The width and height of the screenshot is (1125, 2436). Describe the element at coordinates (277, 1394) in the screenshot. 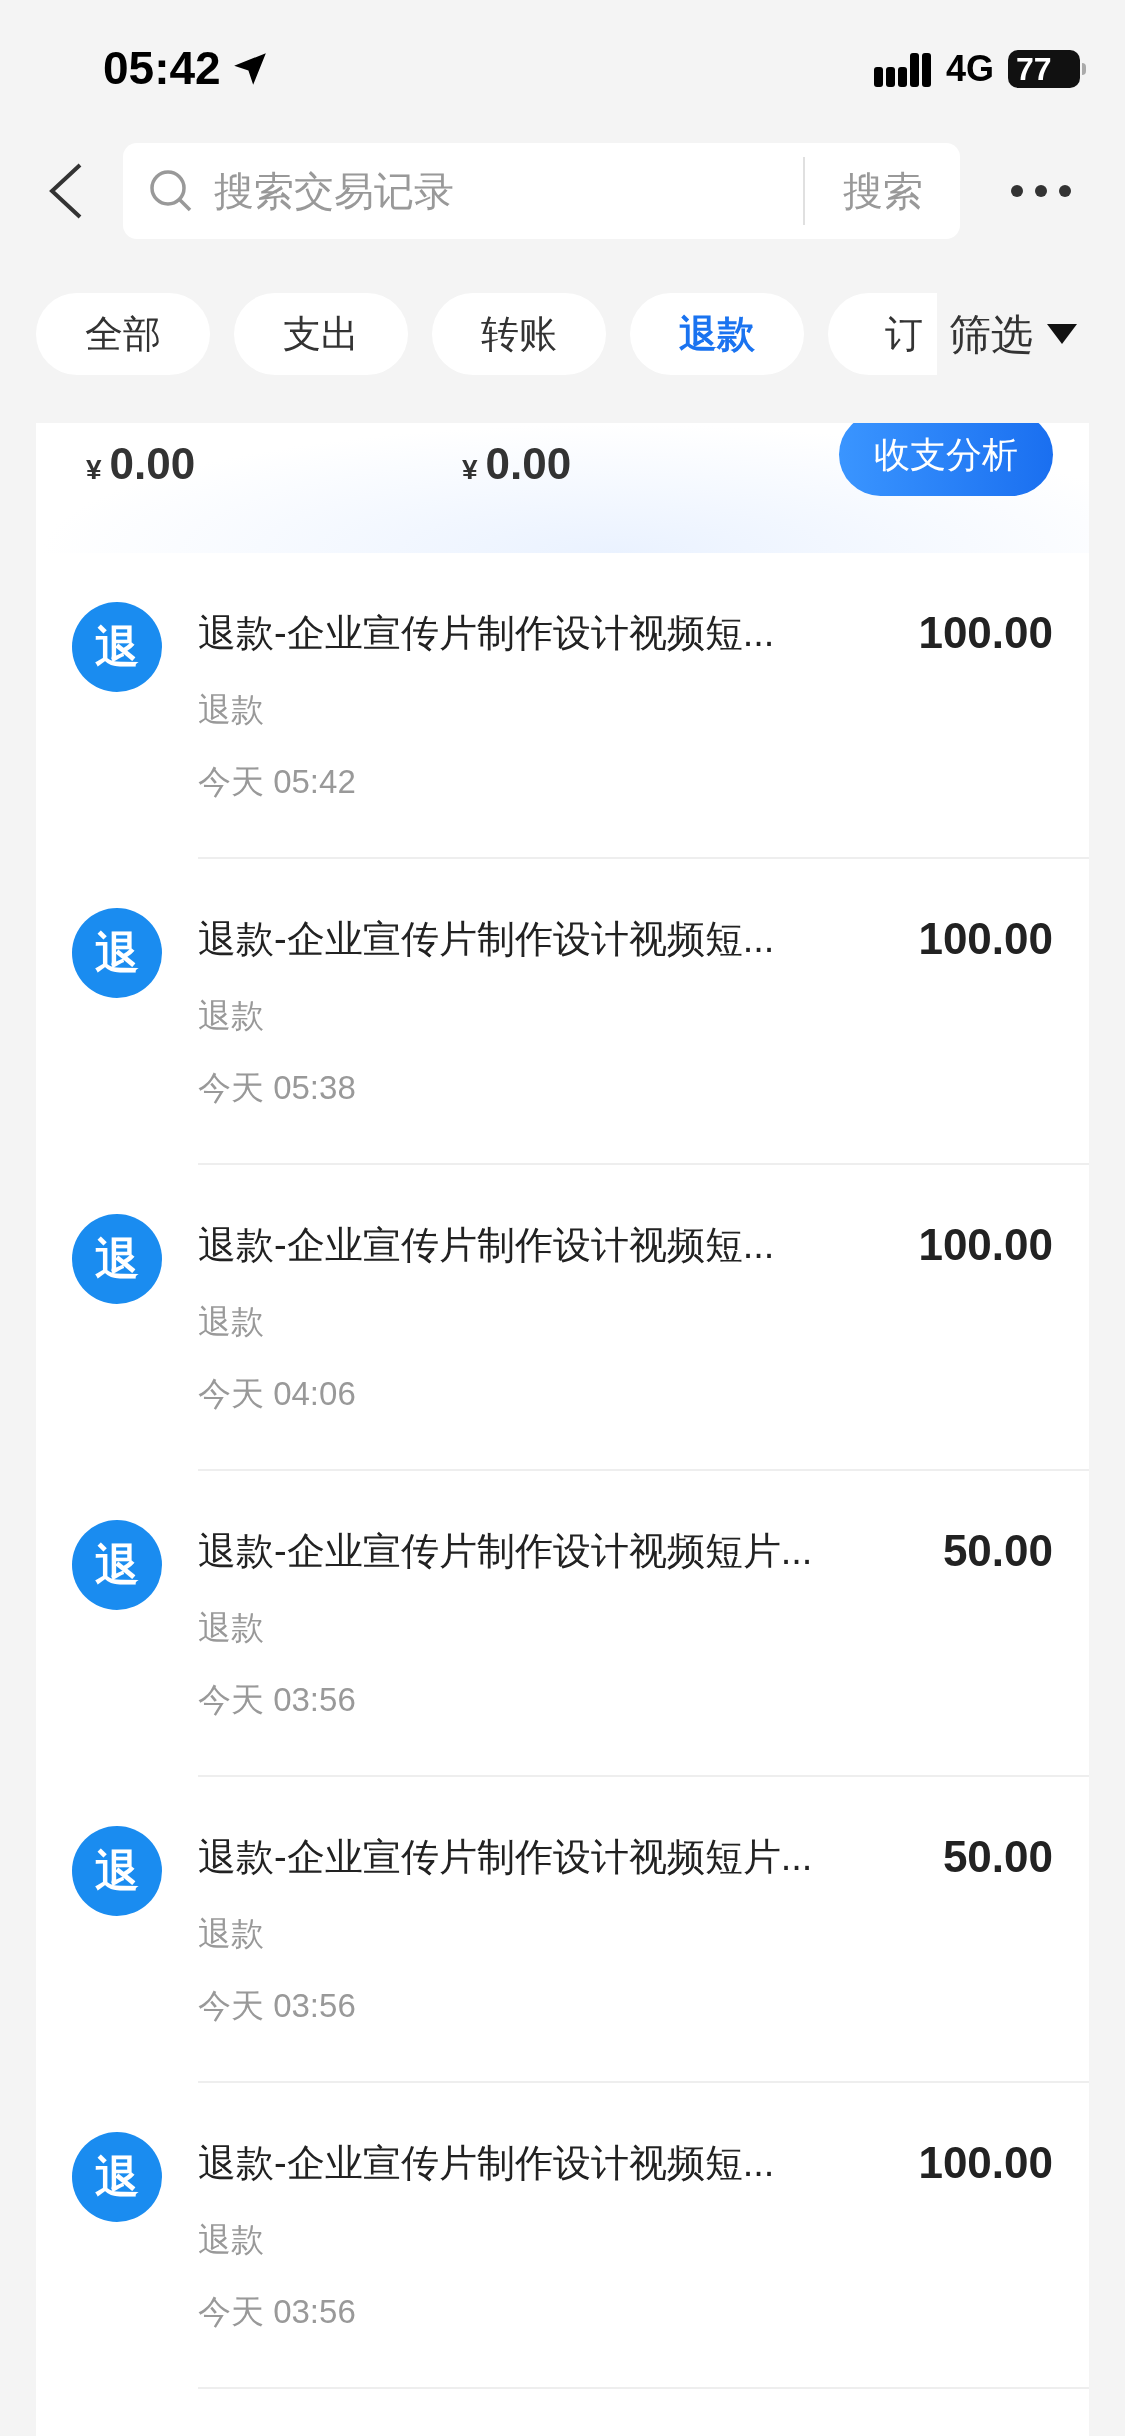

I see `transaction-time: 今天 04:06` at that location.